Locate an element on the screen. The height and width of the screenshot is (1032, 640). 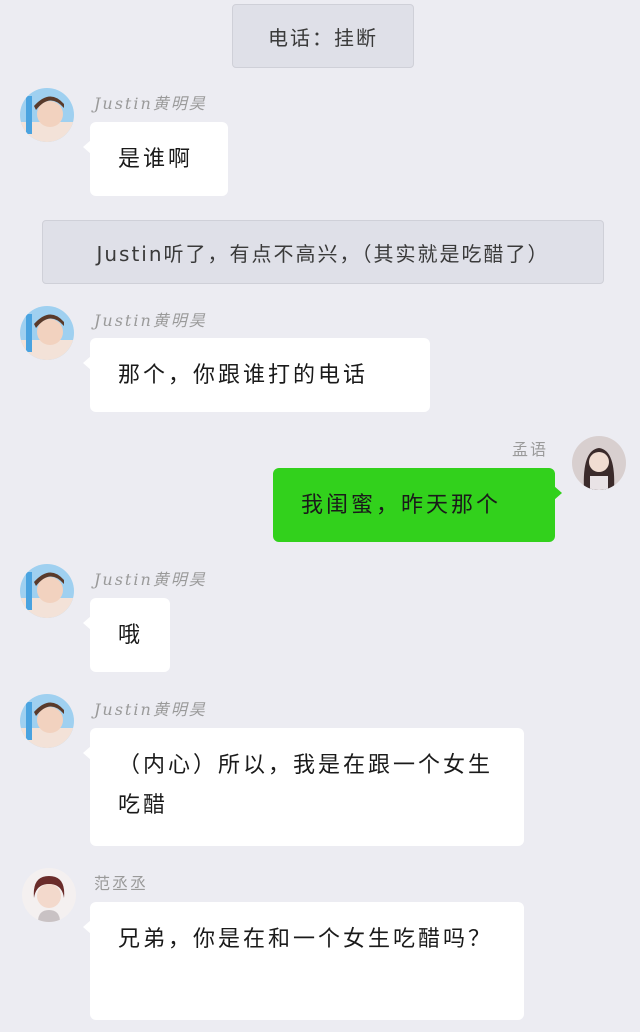
message-text: 是谁啊 is located at coordinates (156, 159).